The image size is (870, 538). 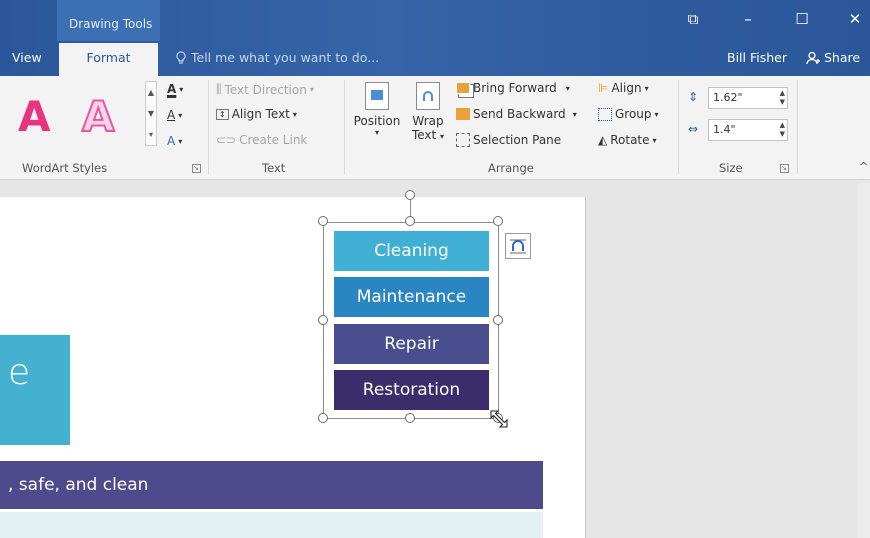 What do you see at coordinates (65, 168) in the screenshot?
I see `group-label-wordart: WordArt Styles` at bounding box center [65, 168].